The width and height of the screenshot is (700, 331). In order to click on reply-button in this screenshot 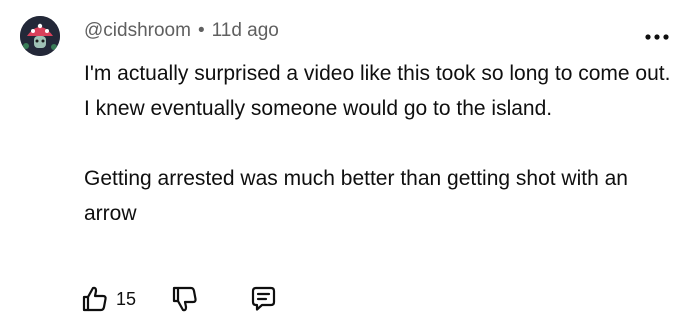, I will do `click(263, 299)`.